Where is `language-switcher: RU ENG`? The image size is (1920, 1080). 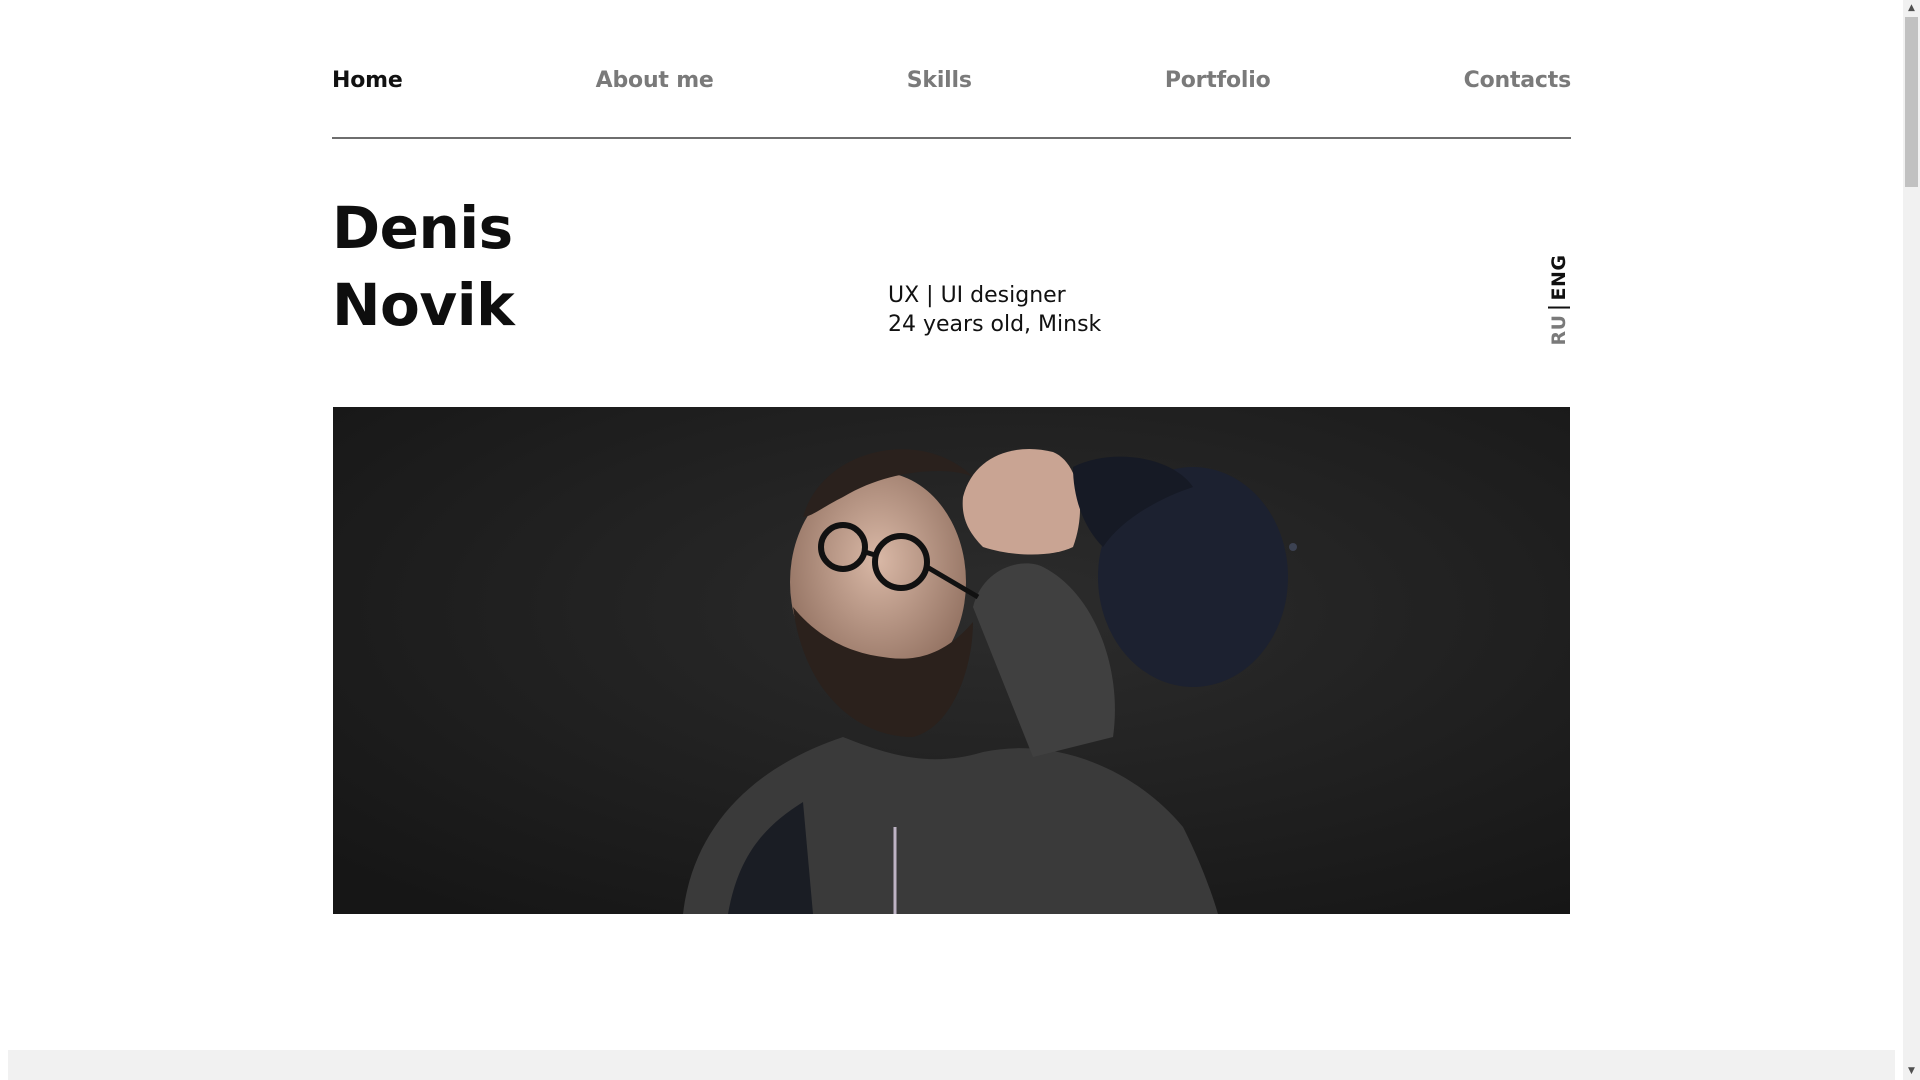
language-switcher: RU ENG is located at coordinates (1559, 300).